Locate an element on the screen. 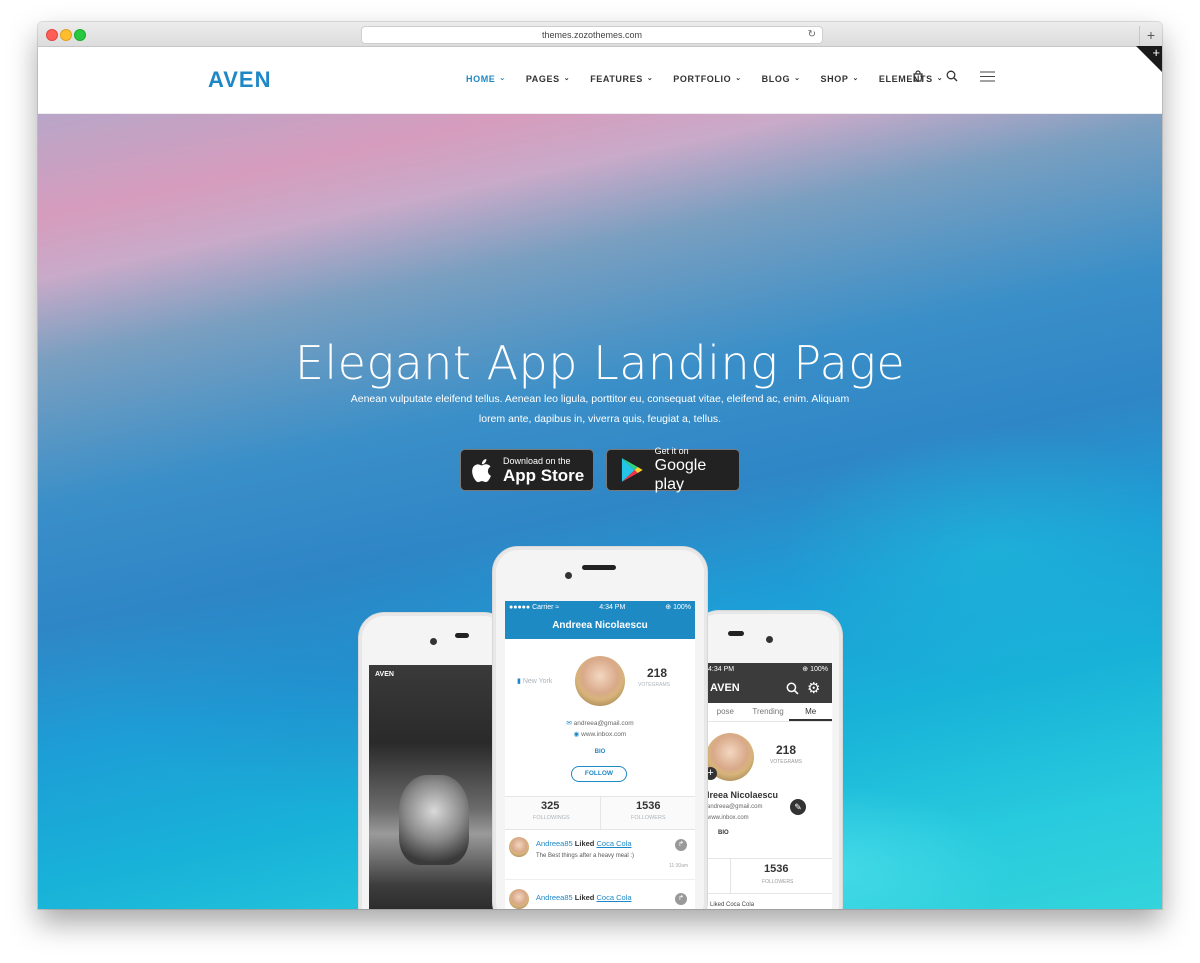 The height and width of the screenshot is (963, 1200). nav-label: BLOG is located at coordinates (776, 79).